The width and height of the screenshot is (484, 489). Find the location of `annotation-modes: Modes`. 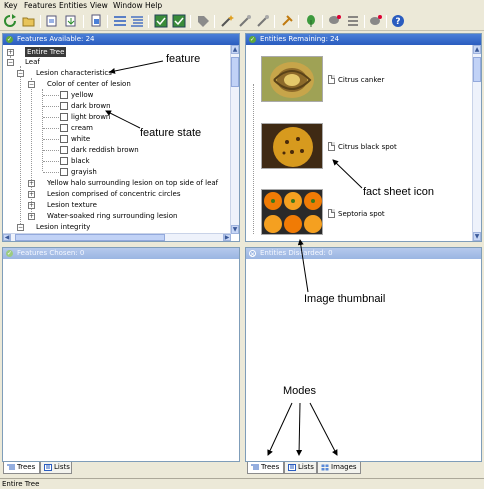

annotation-modes: Modes is located at coordinates (300, 391).